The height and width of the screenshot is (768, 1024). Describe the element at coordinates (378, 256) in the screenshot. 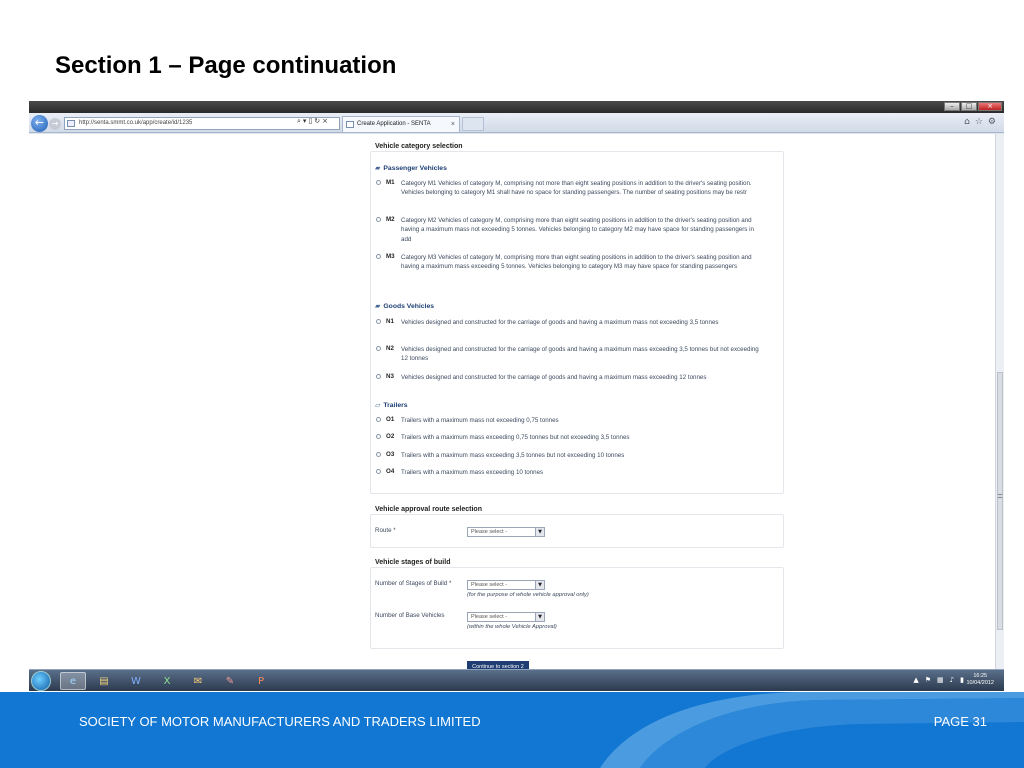

I see `radio-m3` at that location.